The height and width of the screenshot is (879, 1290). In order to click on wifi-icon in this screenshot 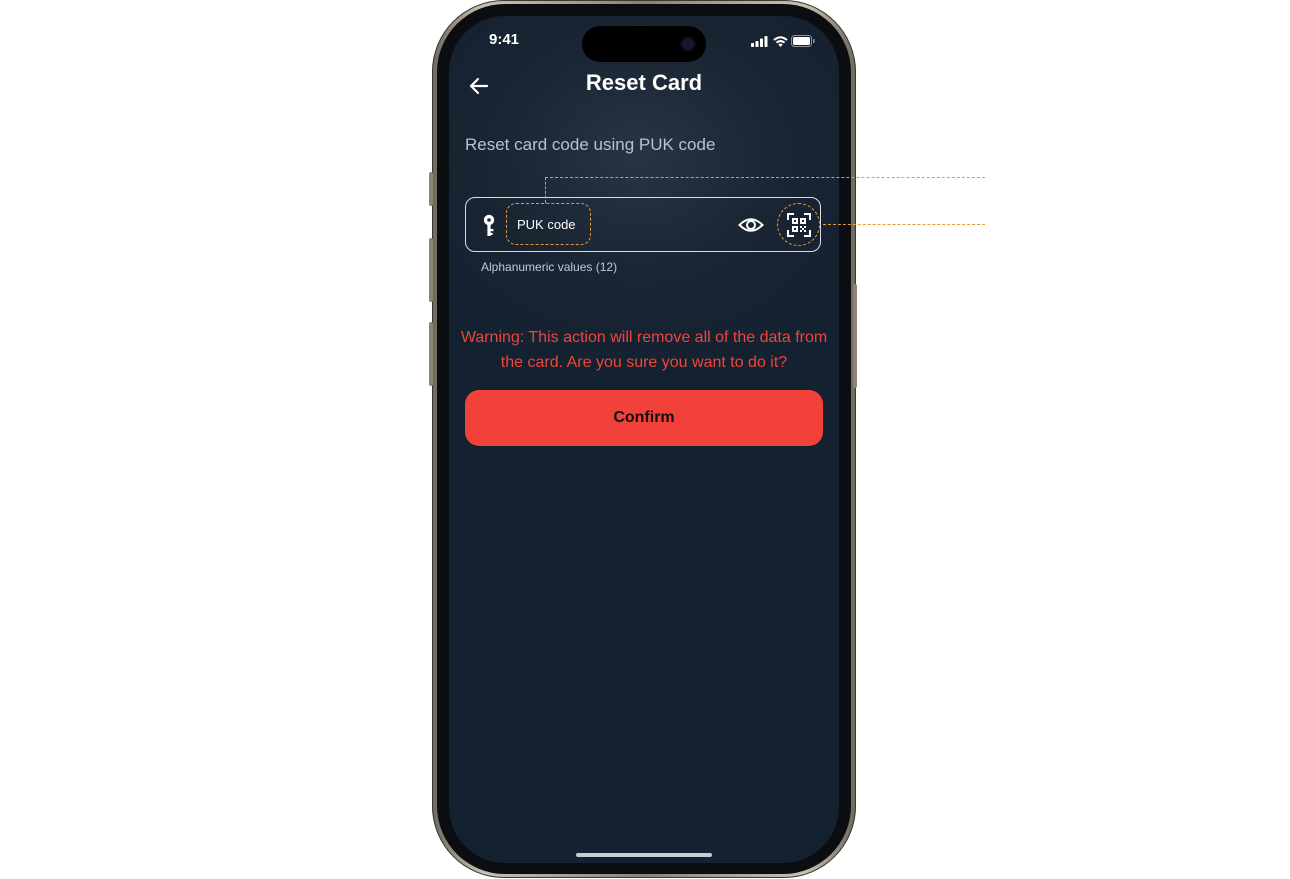, I will do `click(780, 41)`.